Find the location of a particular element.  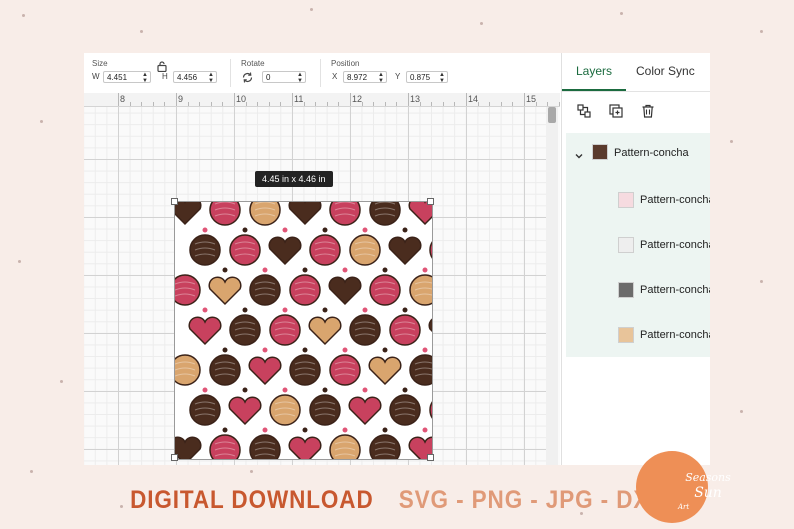

width-stepper-icon: ▲ ▼ is located at coordinates (145, 78).